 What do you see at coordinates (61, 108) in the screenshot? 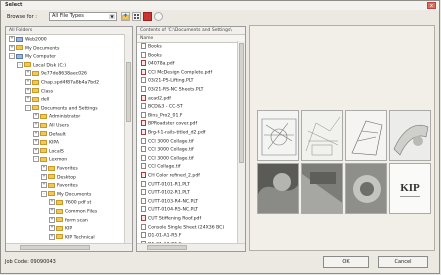
I see `tree-item: - Documents and Settings` at bounding box center [61, 108].